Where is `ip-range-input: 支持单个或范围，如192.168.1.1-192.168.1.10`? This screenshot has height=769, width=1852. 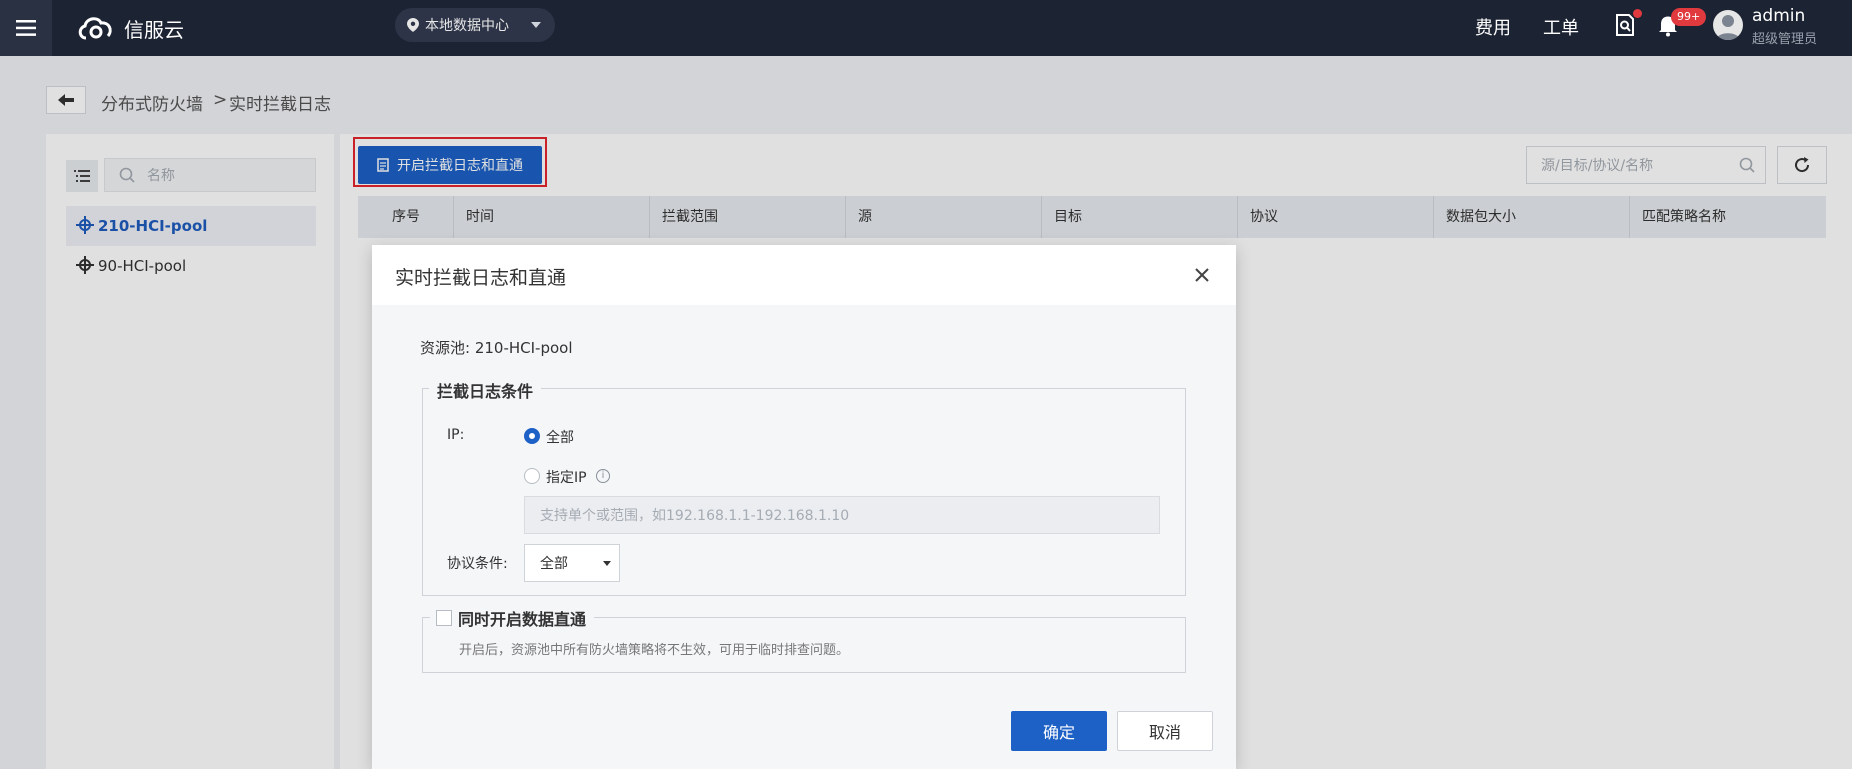 ip-range-input: 支持单个或范围，如192.168.1.1-192.168.1.10 is located at coordinates (842, 515).